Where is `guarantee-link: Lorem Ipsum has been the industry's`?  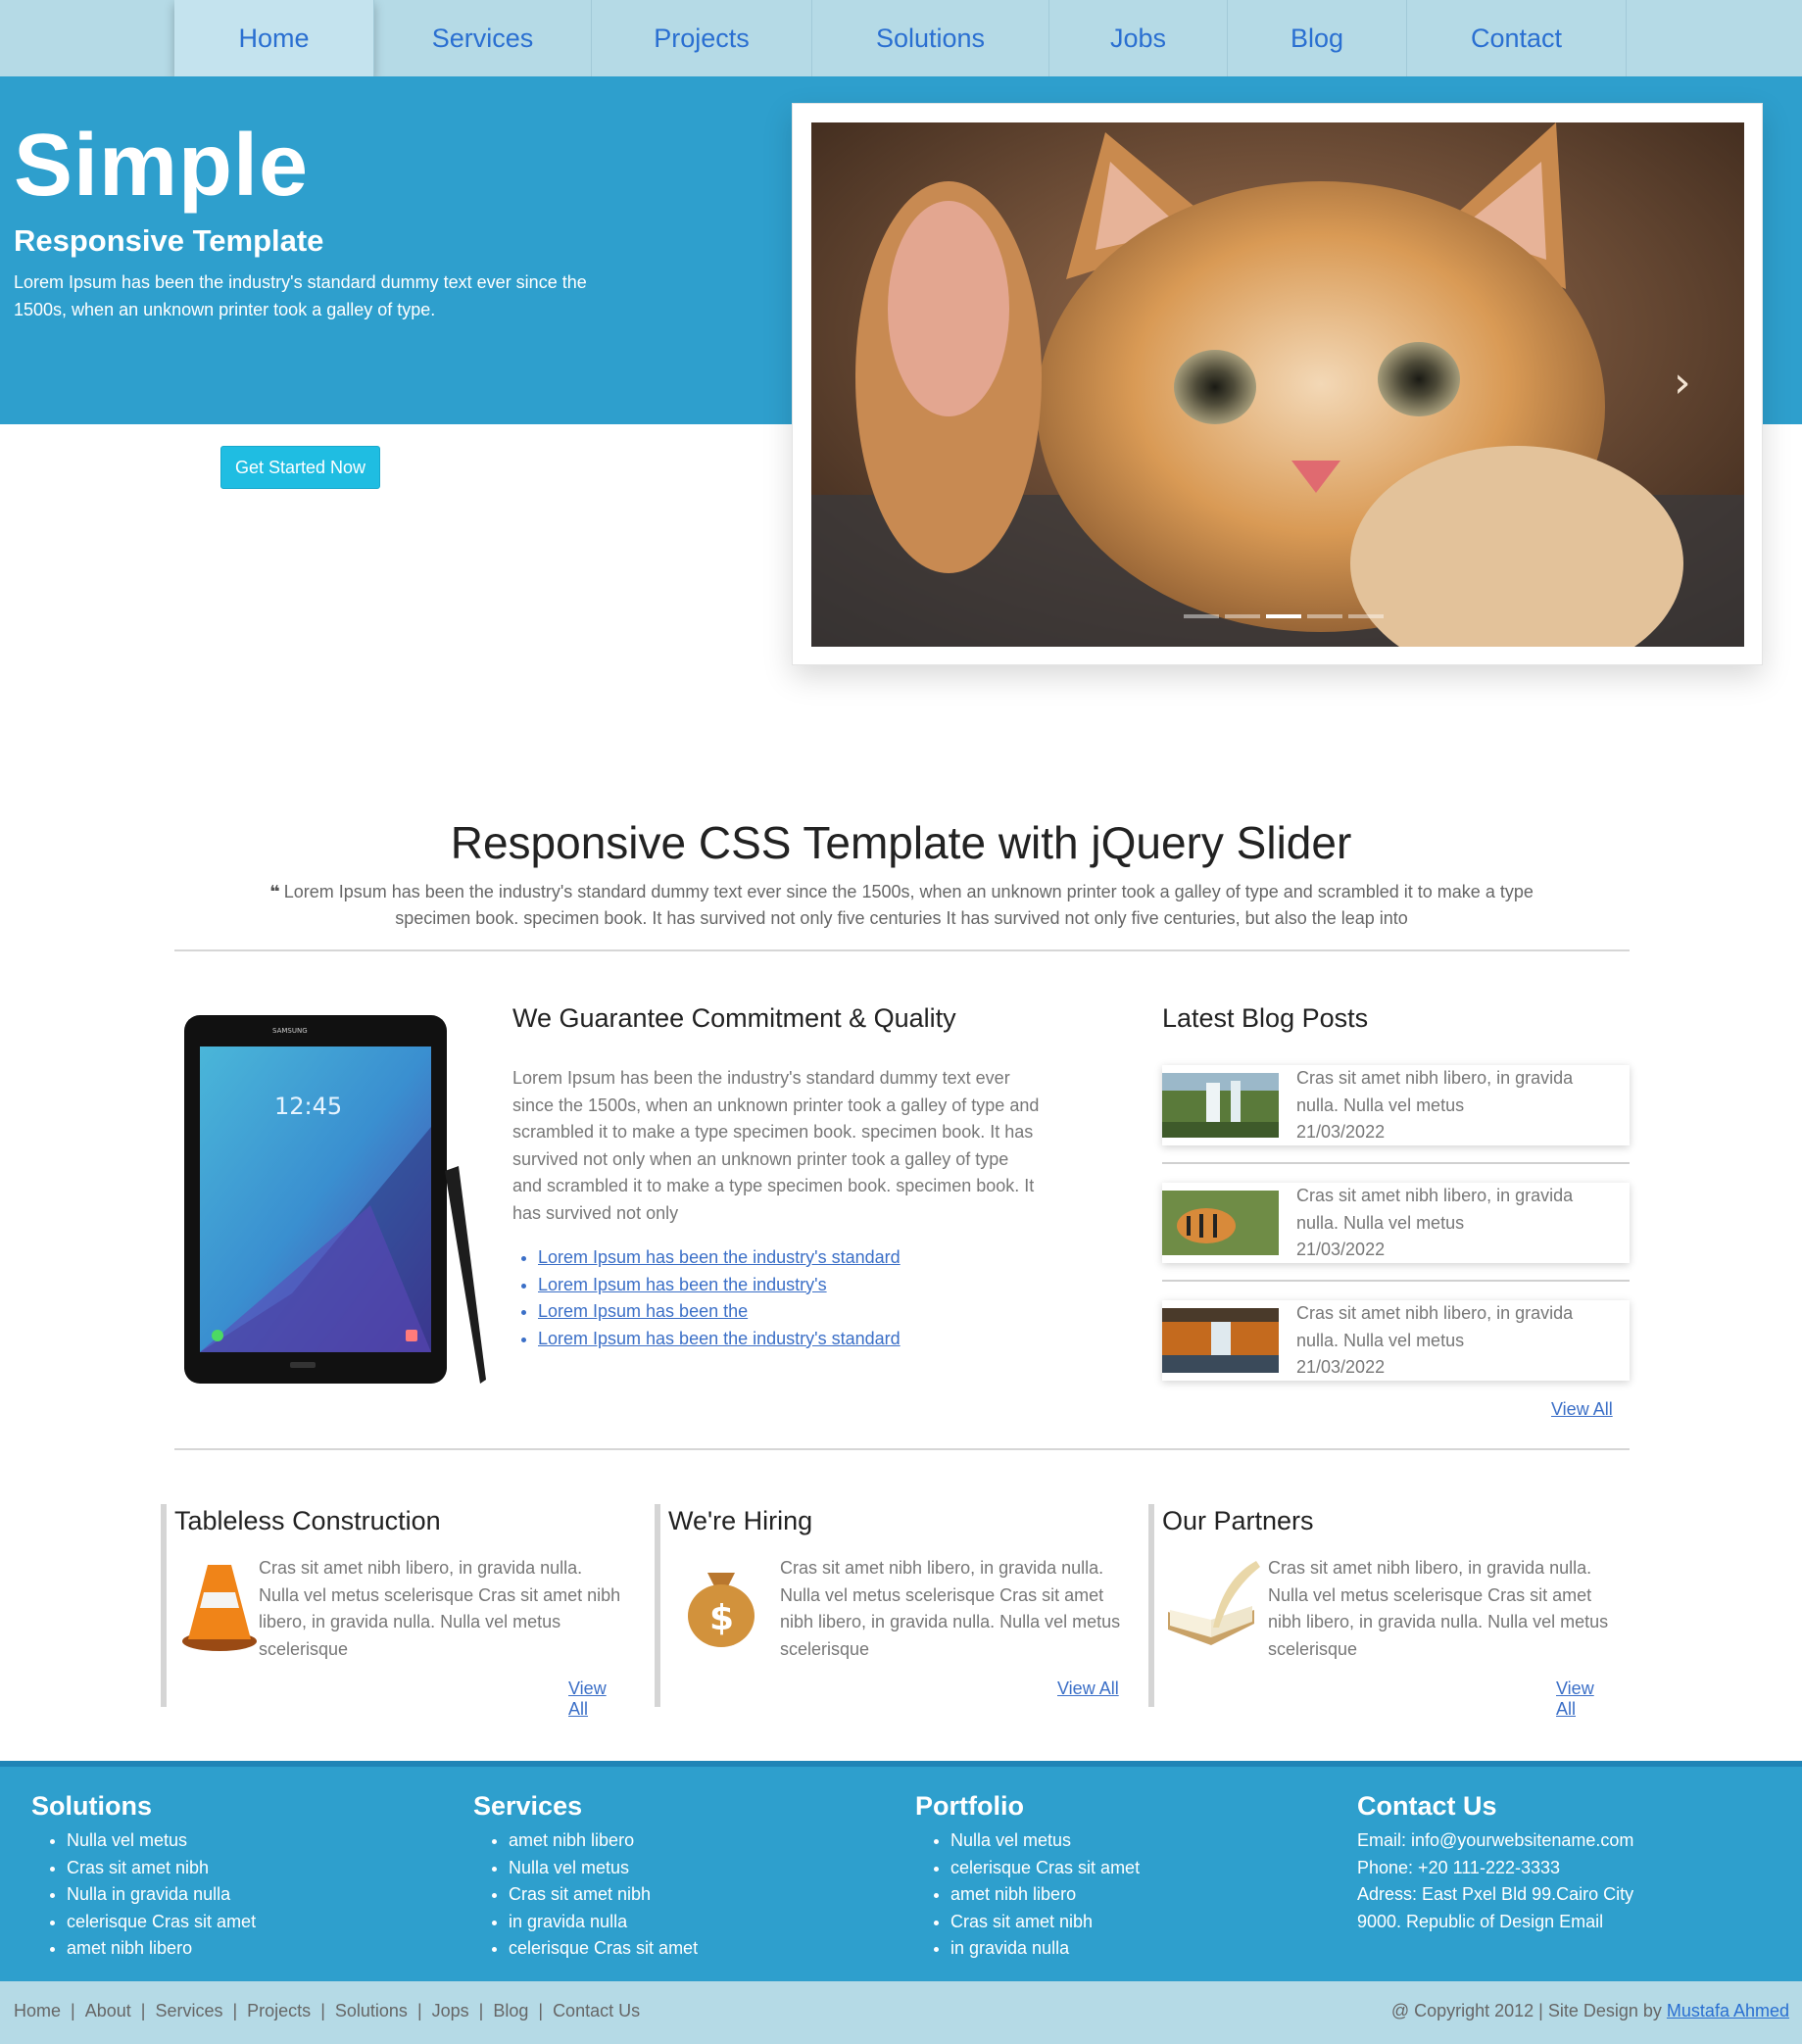
guarantee-link: Lorem Ipsum has been the industry's is located at coordinates (682, 1285).